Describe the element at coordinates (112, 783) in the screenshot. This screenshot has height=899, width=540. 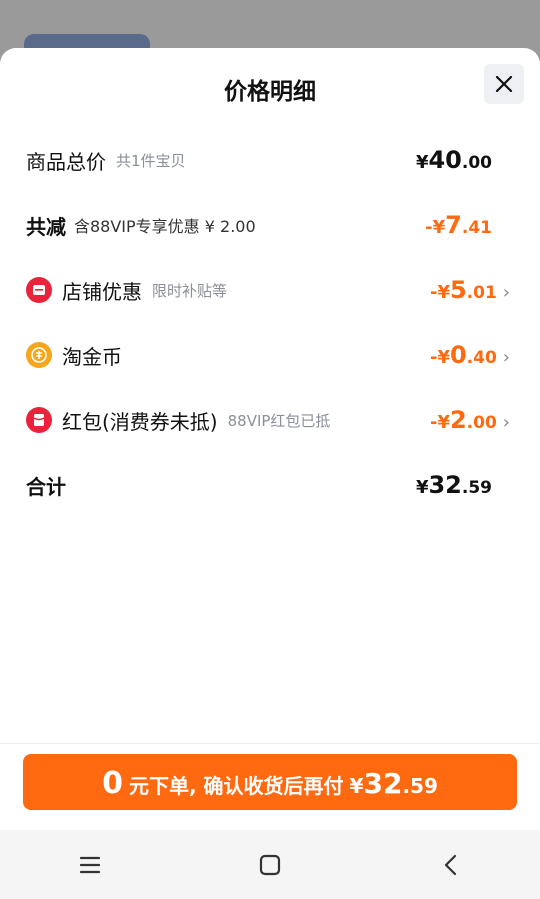
I see `cta-lead-number: 0` at that location.